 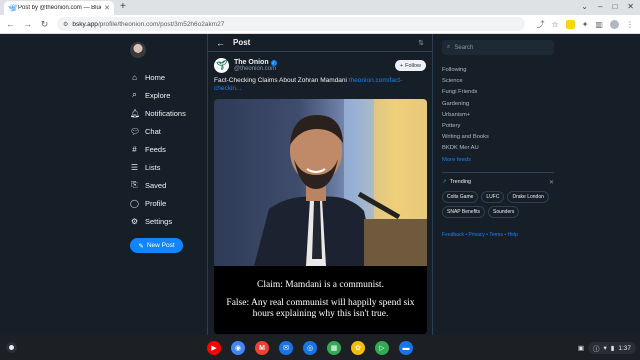 I want to click on feed-link: Fungi Friends, so click(x=498, y=92).